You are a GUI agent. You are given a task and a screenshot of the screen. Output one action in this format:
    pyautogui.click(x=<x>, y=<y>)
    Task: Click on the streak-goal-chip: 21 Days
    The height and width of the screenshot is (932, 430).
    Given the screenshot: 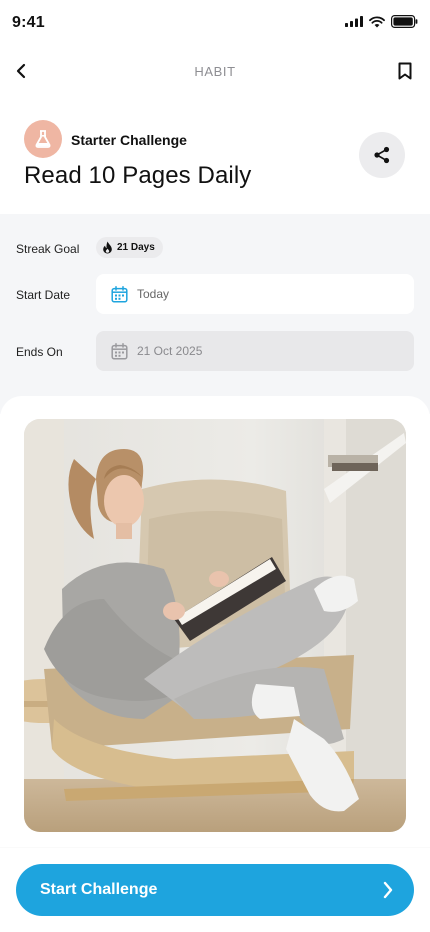 What is the action you would take?
    pyautogui.click(x=129, y=247)
    